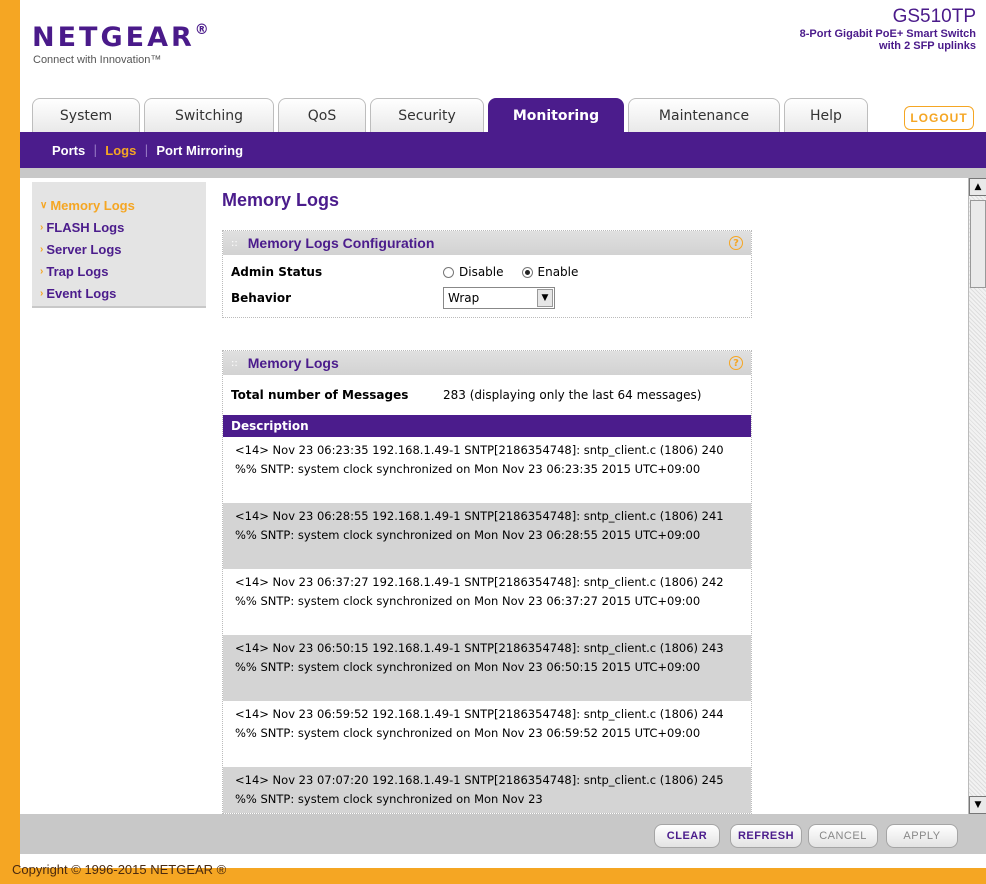  I want to click on product-description-1: 8-Port Gigabit PoE+ Smart Switch, so click(887, 34).